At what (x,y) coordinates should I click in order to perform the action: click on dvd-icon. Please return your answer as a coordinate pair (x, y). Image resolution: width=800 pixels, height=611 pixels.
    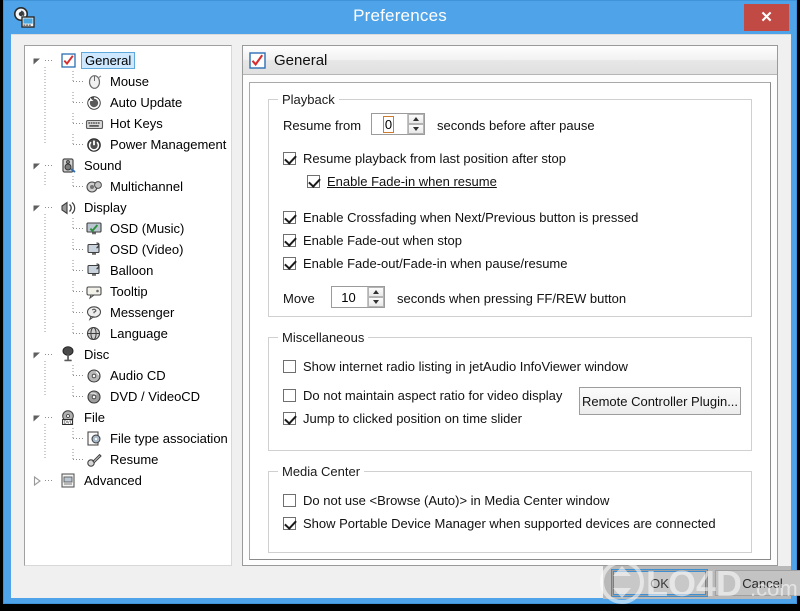
    Looking at the image, I should click on (94, 396).